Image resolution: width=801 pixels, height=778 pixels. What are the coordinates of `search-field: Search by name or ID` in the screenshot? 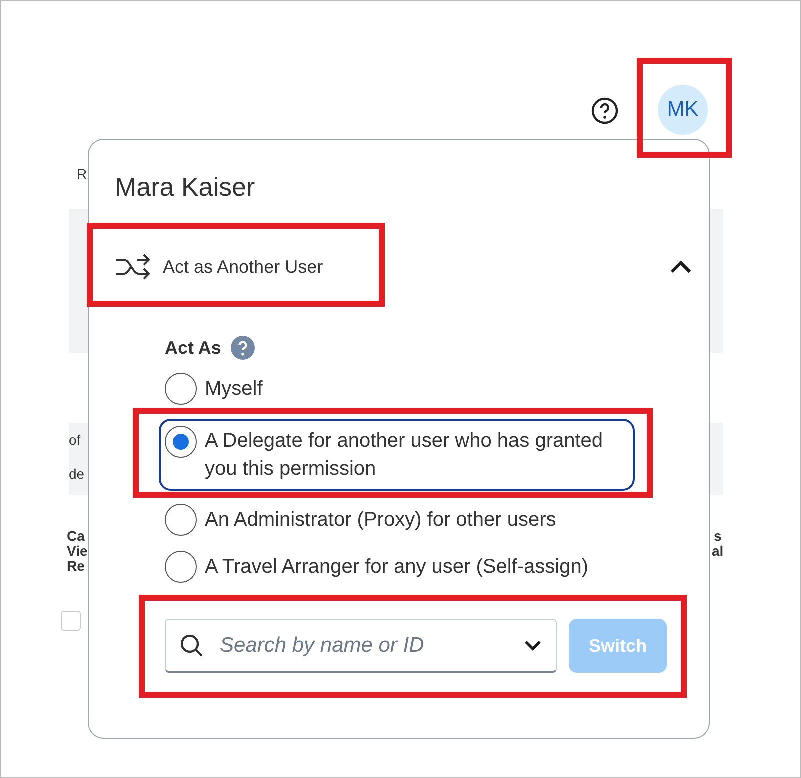 It's located at (361, 646).